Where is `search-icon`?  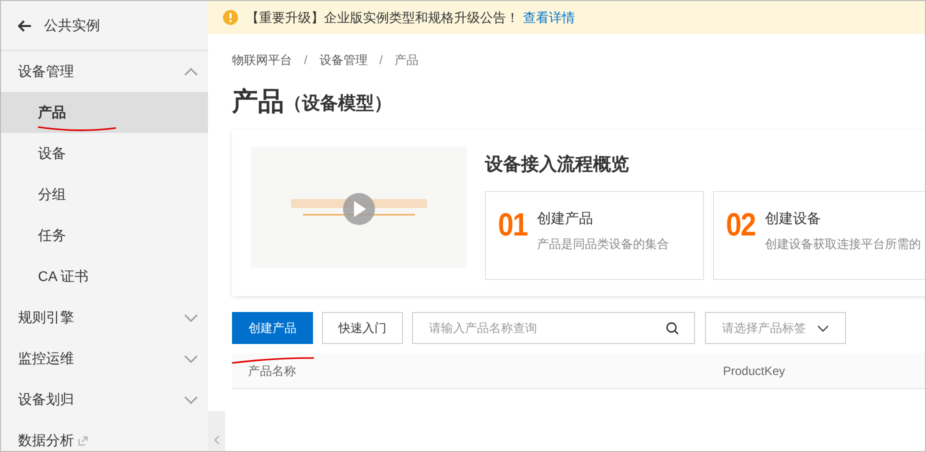 search-icon is located at coordinates (672, 328).